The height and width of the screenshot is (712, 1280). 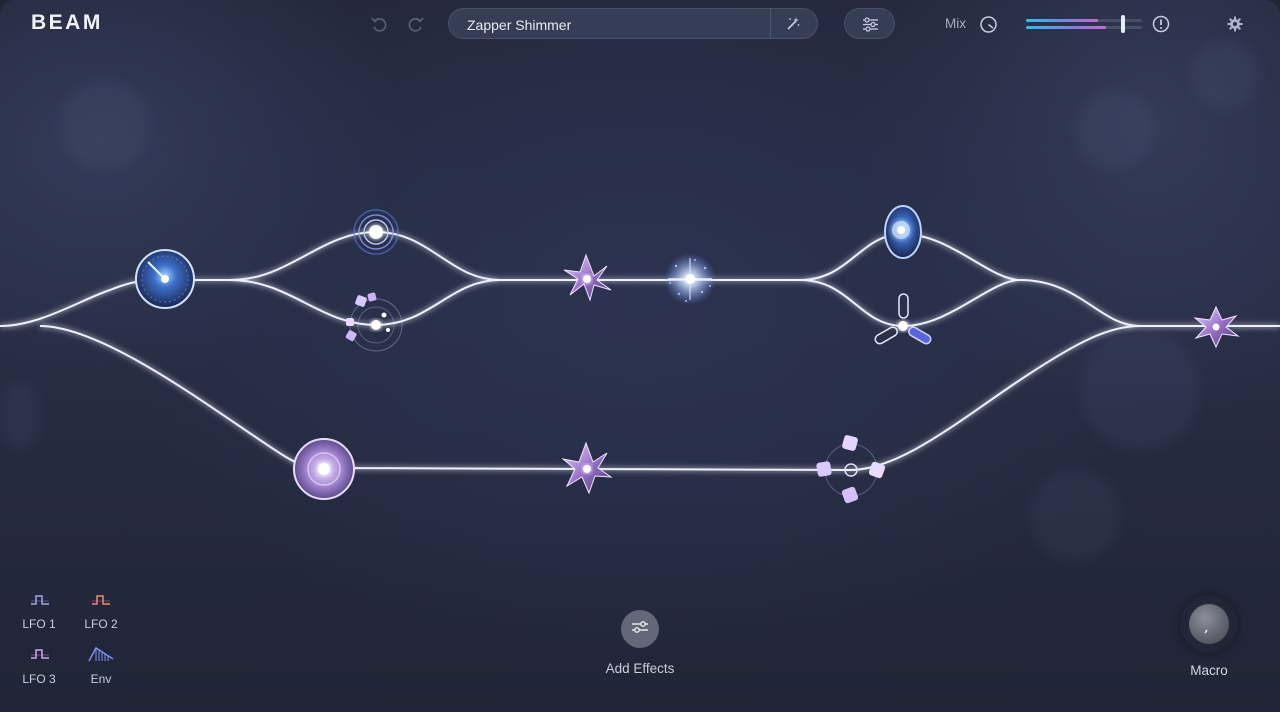 I want to click on macro-label: Macro, so click(x=1209, y=670).